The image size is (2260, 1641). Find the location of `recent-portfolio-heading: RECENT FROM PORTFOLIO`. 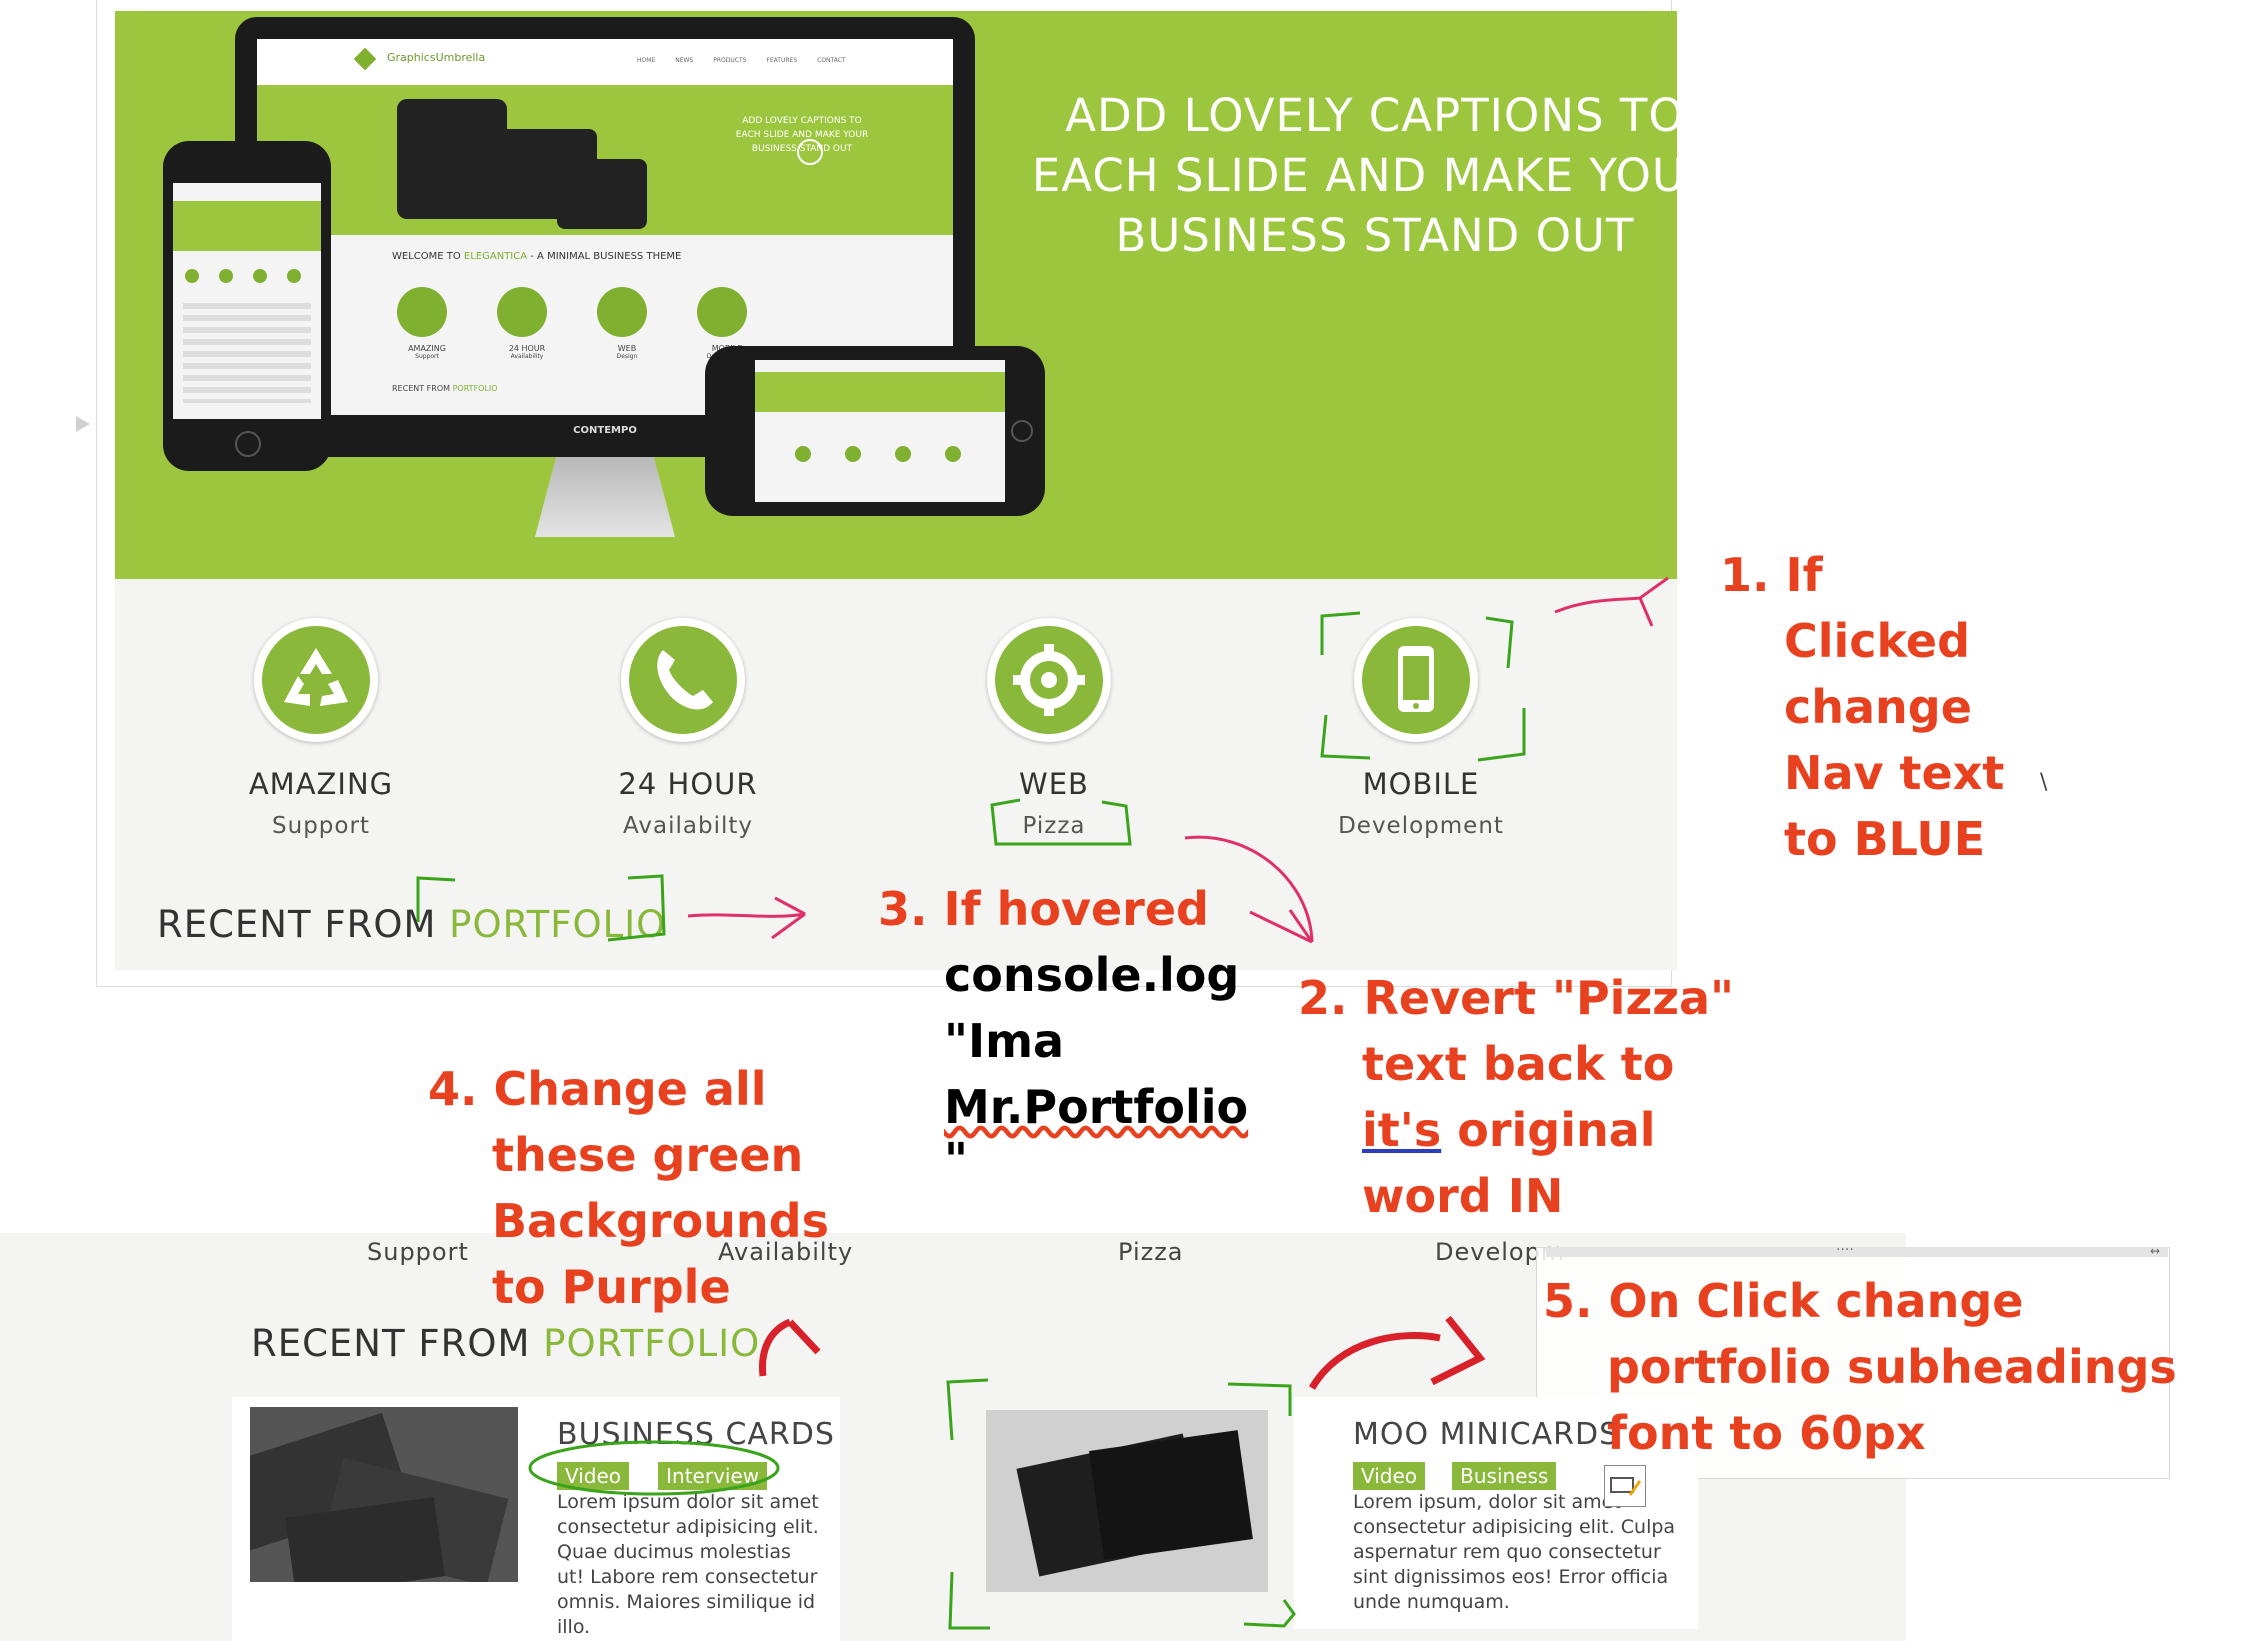

recent-portfolio-heading: RECENT FROM PORTFOLIO is located at coordinates (411, 924).